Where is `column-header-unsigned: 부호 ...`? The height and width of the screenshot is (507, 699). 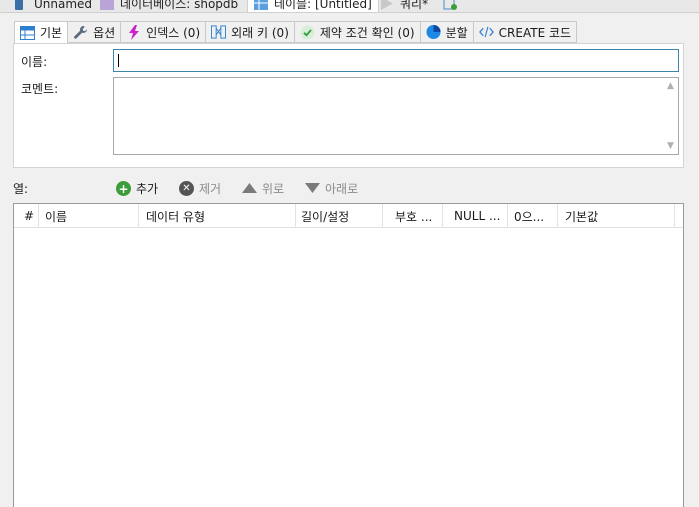 column-header-unsigned: 부호 ... is located at coordinates (413, 216).